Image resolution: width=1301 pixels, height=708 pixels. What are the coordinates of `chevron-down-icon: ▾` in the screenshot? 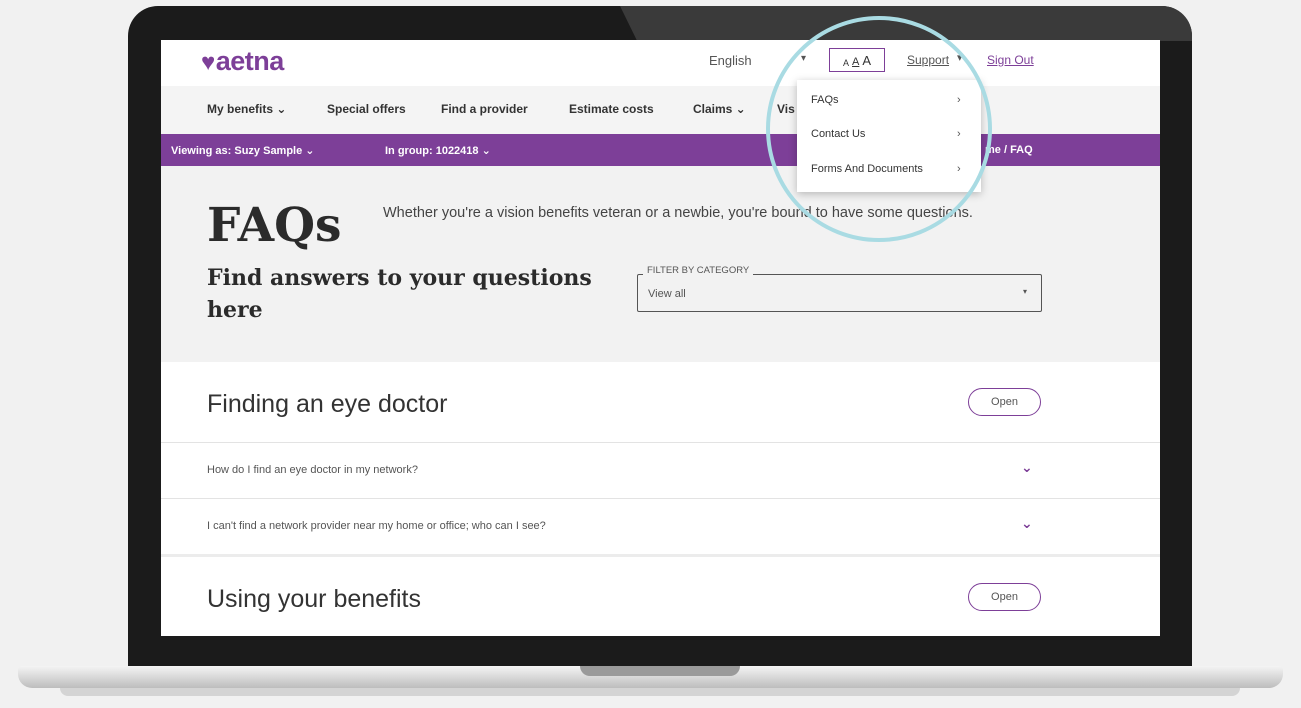 It's located at (1024, 291).